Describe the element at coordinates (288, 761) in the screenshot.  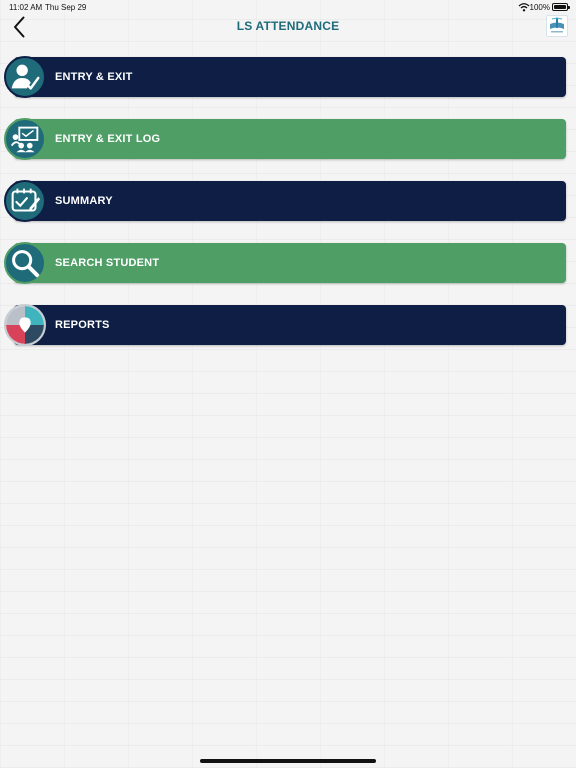
I see `home-indicator` at that location.